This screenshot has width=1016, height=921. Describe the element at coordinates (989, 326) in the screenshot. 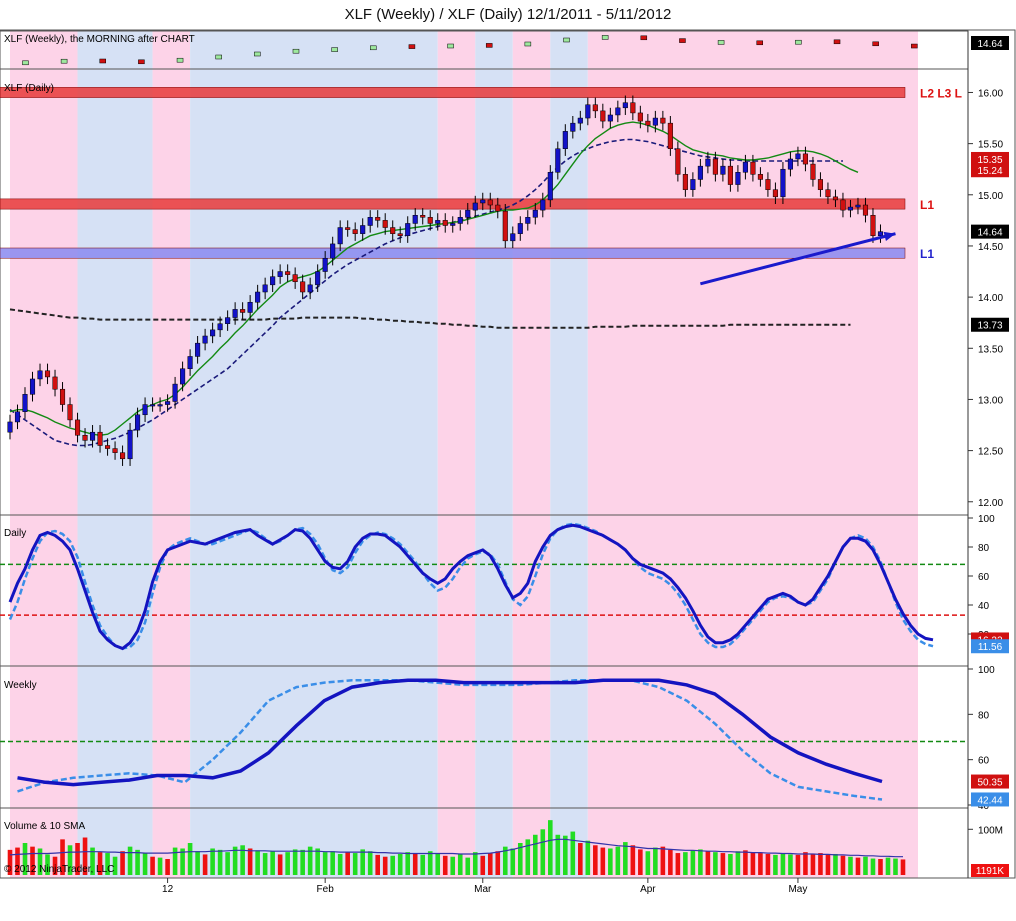

I see `price-badge-text: 13.73` at that location.